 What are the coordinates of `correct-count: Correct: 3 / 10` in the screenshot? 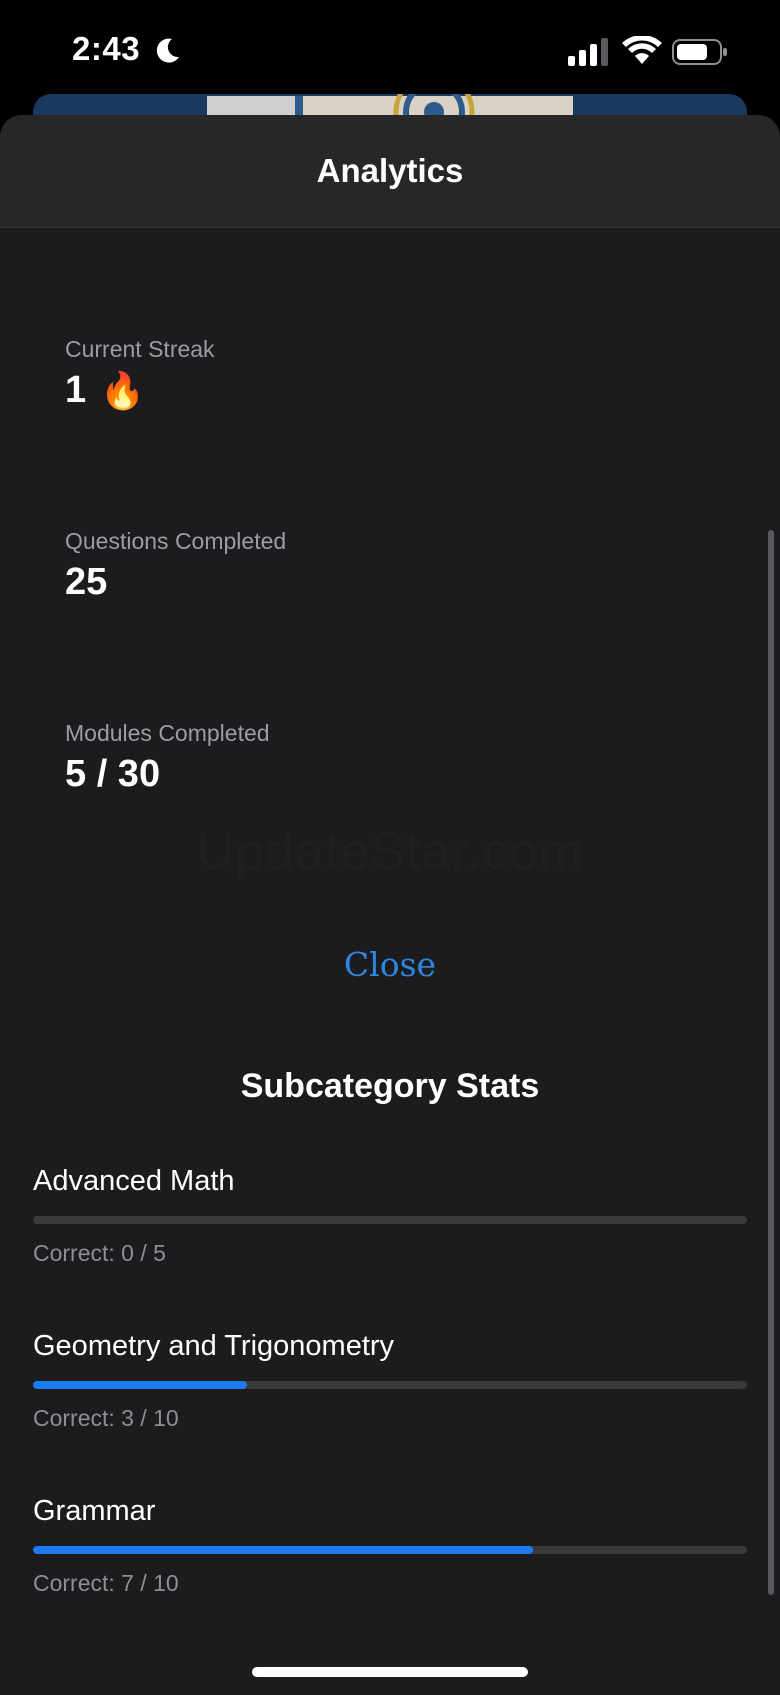 It's located at (106, 1418).